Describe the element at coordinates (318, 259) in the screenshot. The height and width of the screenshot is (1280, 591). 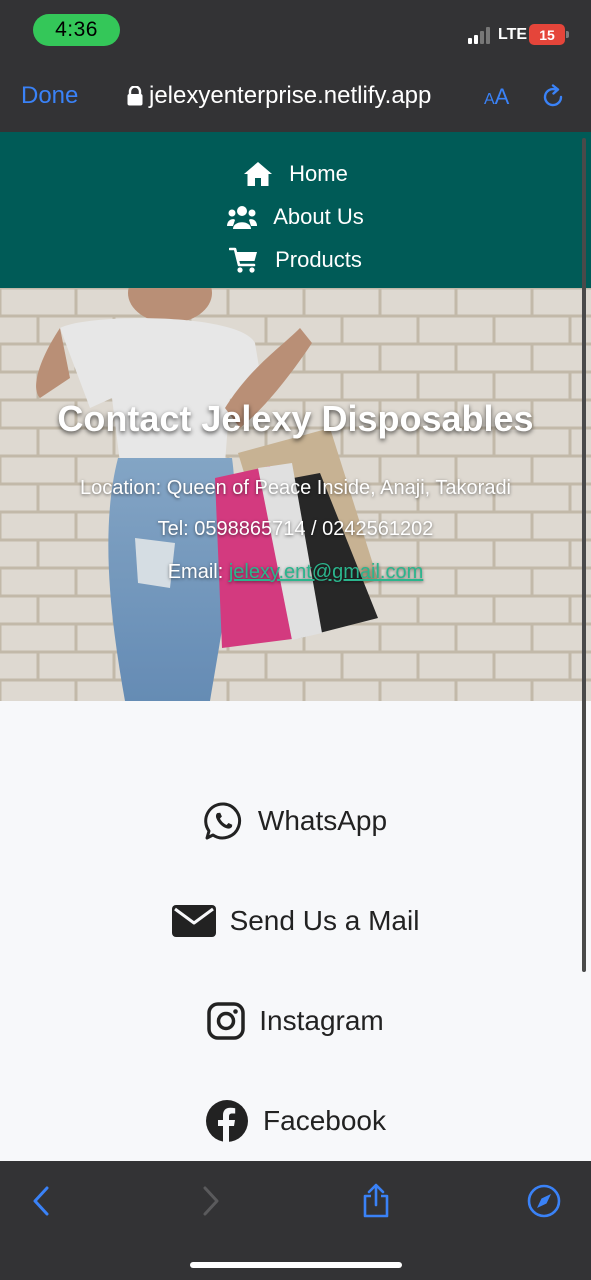
I see `nav-products-label: Products` at that location.